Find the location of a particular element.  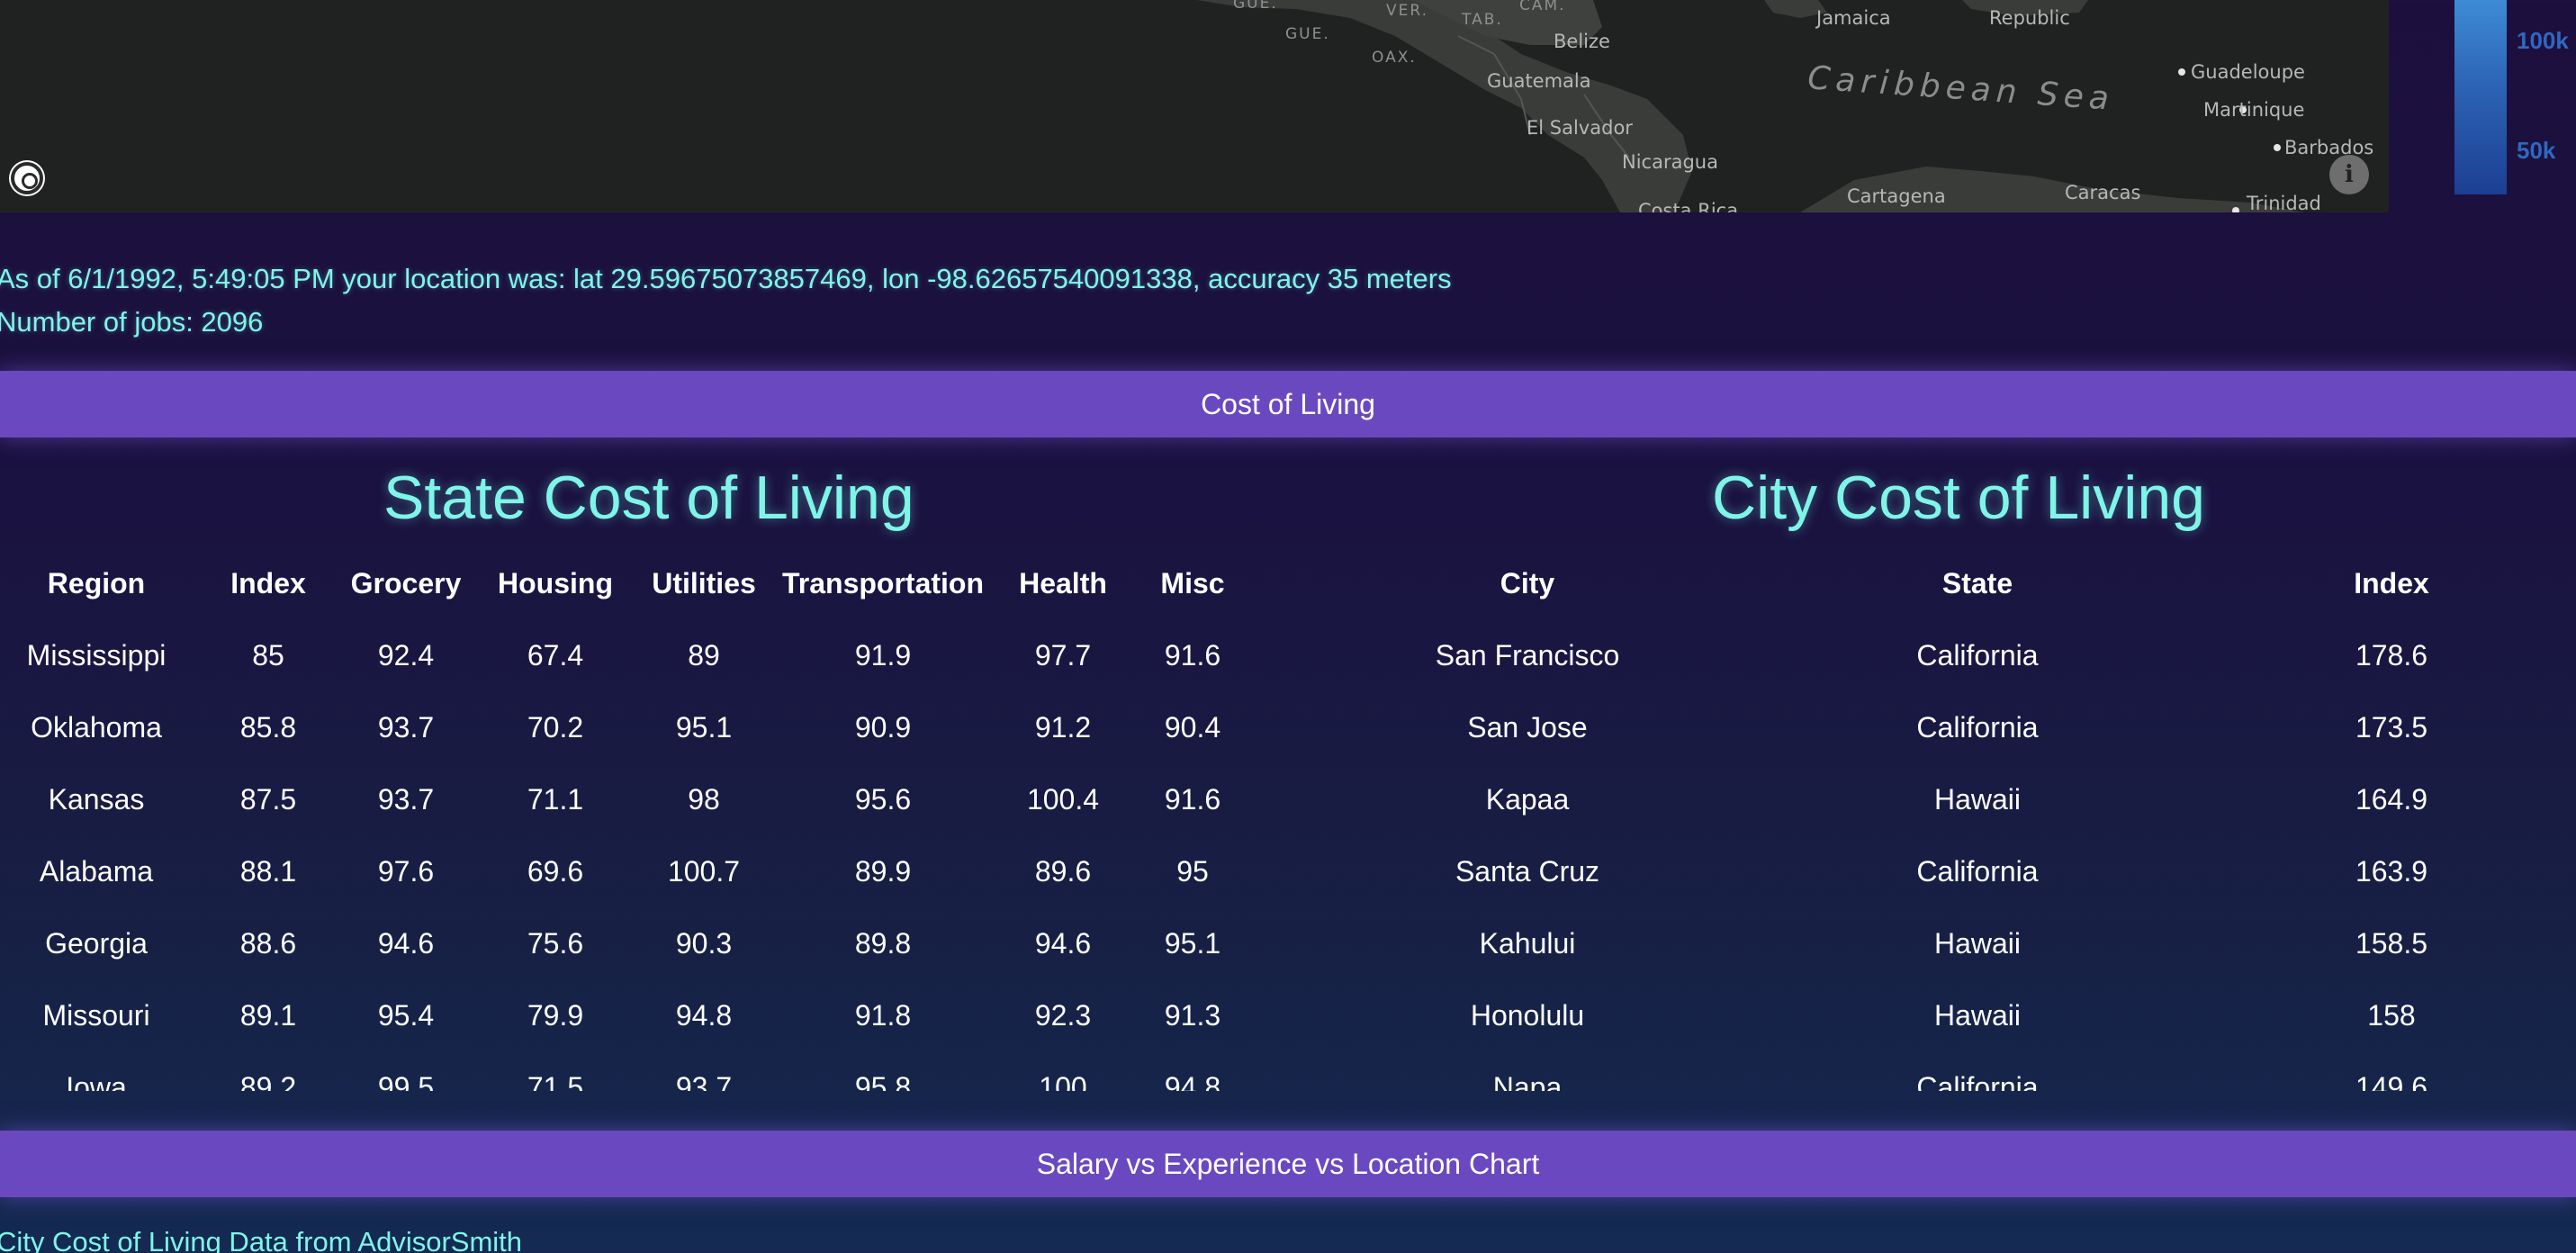

table-cell: 178.6 is located at coordinates (2391, 655).